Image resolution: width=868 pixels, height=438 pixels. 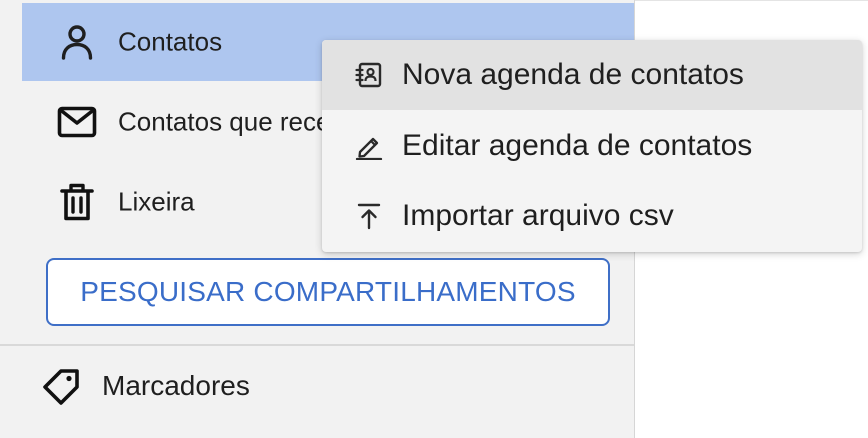 I want to click on menu-item-editar-agenda: Editar agenda de contatos, so click(x=592, y=146).